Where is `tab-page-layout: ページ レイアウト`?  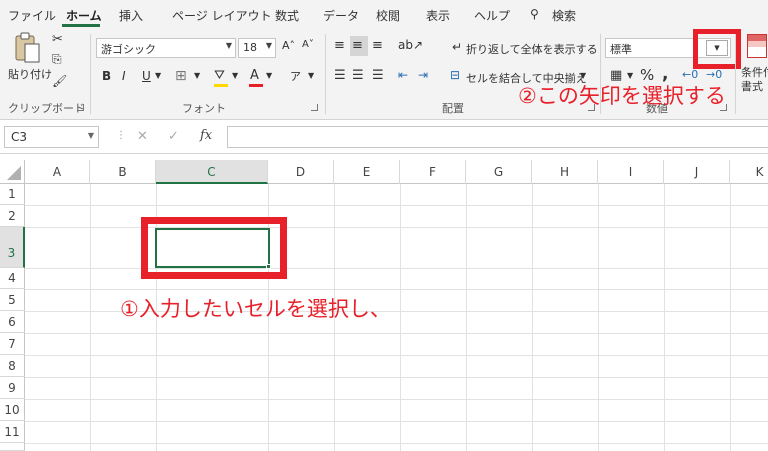
tab-page-layout: ページ レイアウト is located at coordinates (222, 15).